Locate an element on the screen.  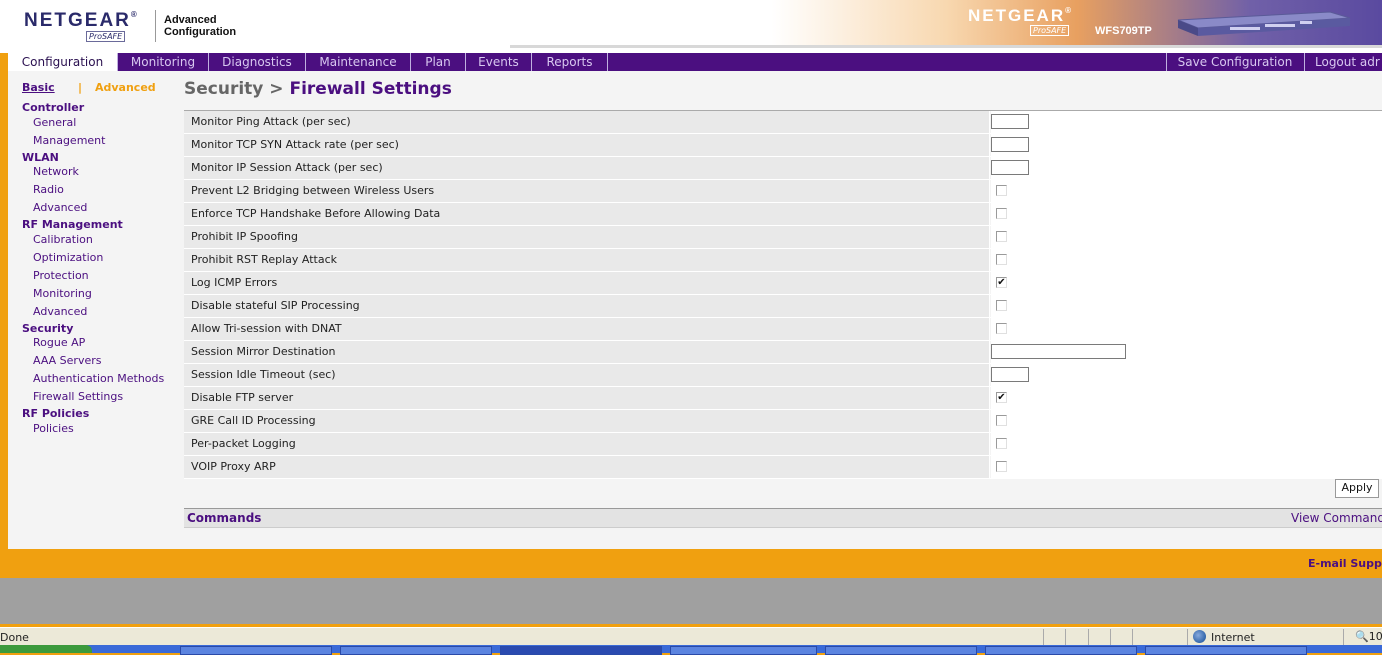
sidebar-item-calibration: Calibration is located at coordinates (63, 239).